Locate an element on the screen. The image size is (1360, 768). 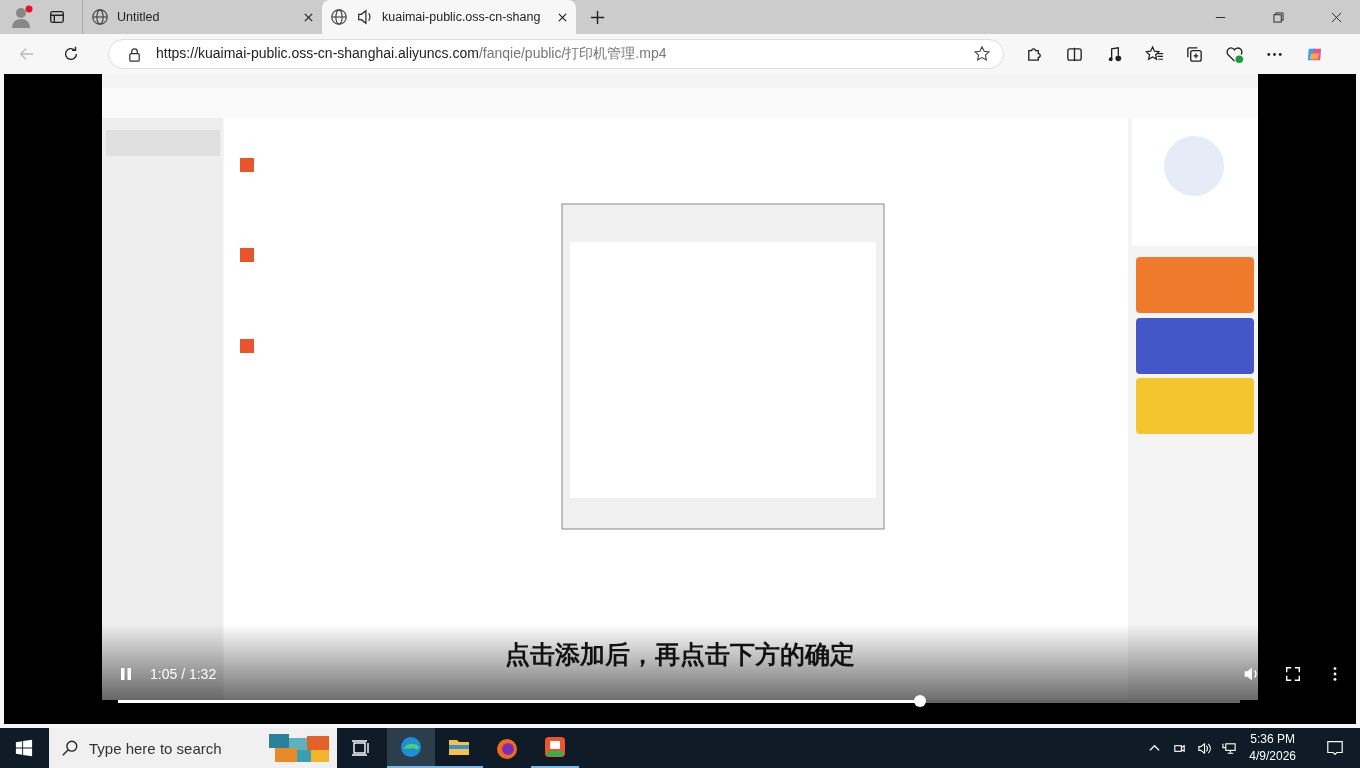
taskbar-clock: 5:36 PM 4/9/2026 is located at coordinates (1272, 748).